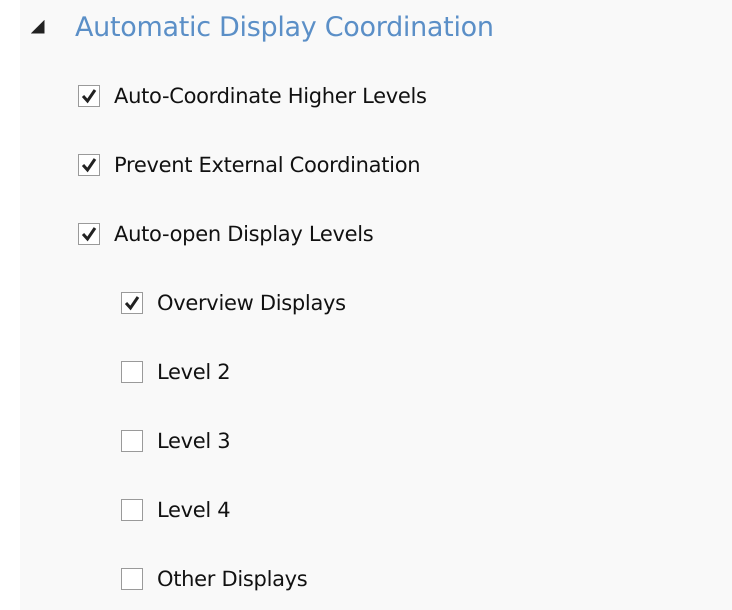 The width and height of the screenshot is (732, 610). What do you see at coordinates (193, 510) in the screenshot?
I see `checkbox-label: Level 4` at bounding box center [193, 510].